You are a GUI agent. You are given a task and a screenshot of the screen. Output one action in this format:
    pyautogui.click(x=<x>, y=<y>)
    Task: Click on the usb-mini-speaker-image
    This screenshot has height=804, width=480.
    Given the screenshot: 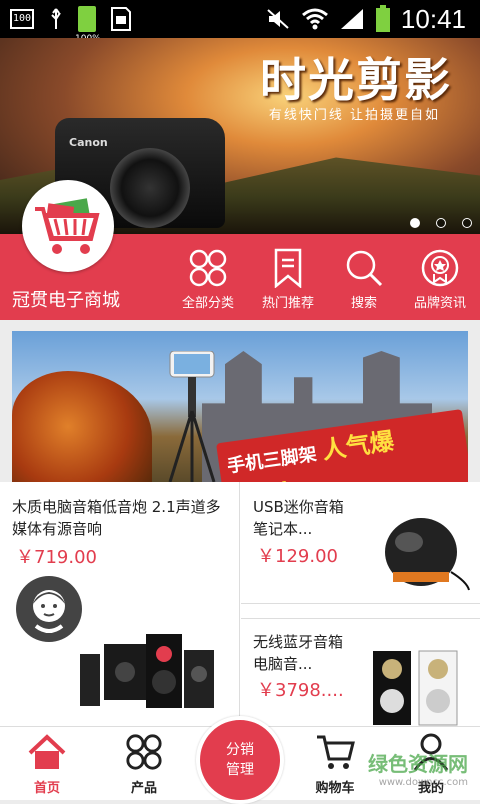 What is the action you would take?
    pyautogui.click(x=427, y=554)
    